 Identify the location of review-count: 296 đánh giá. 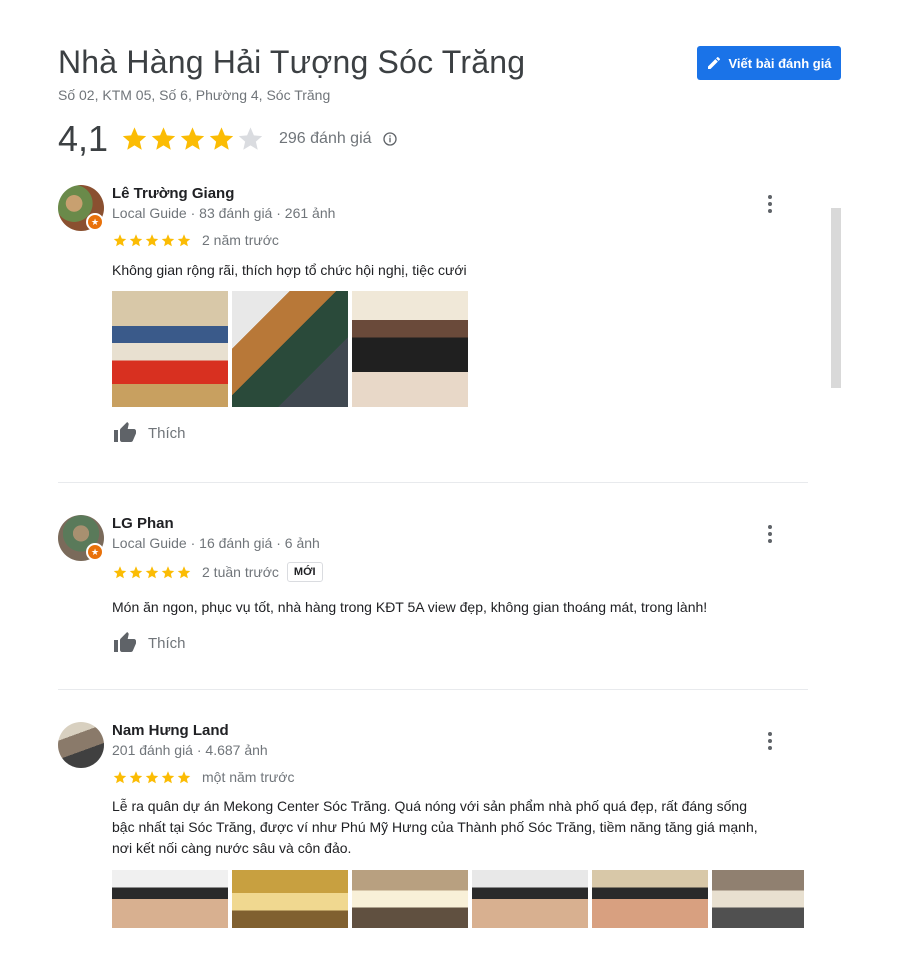
(325, 139).